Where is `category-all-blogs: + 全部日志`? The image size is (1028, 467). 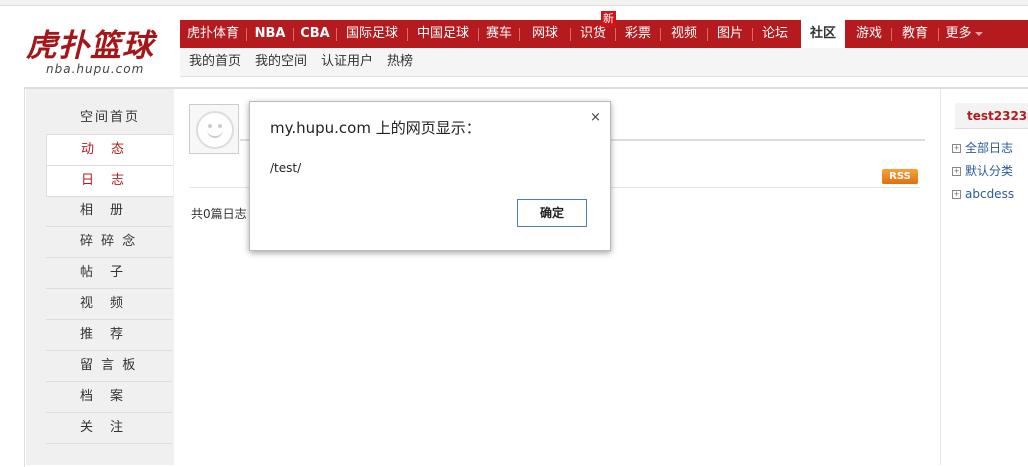
category-all-blogs: + 全部日志 is located at coordinates (983, 148).